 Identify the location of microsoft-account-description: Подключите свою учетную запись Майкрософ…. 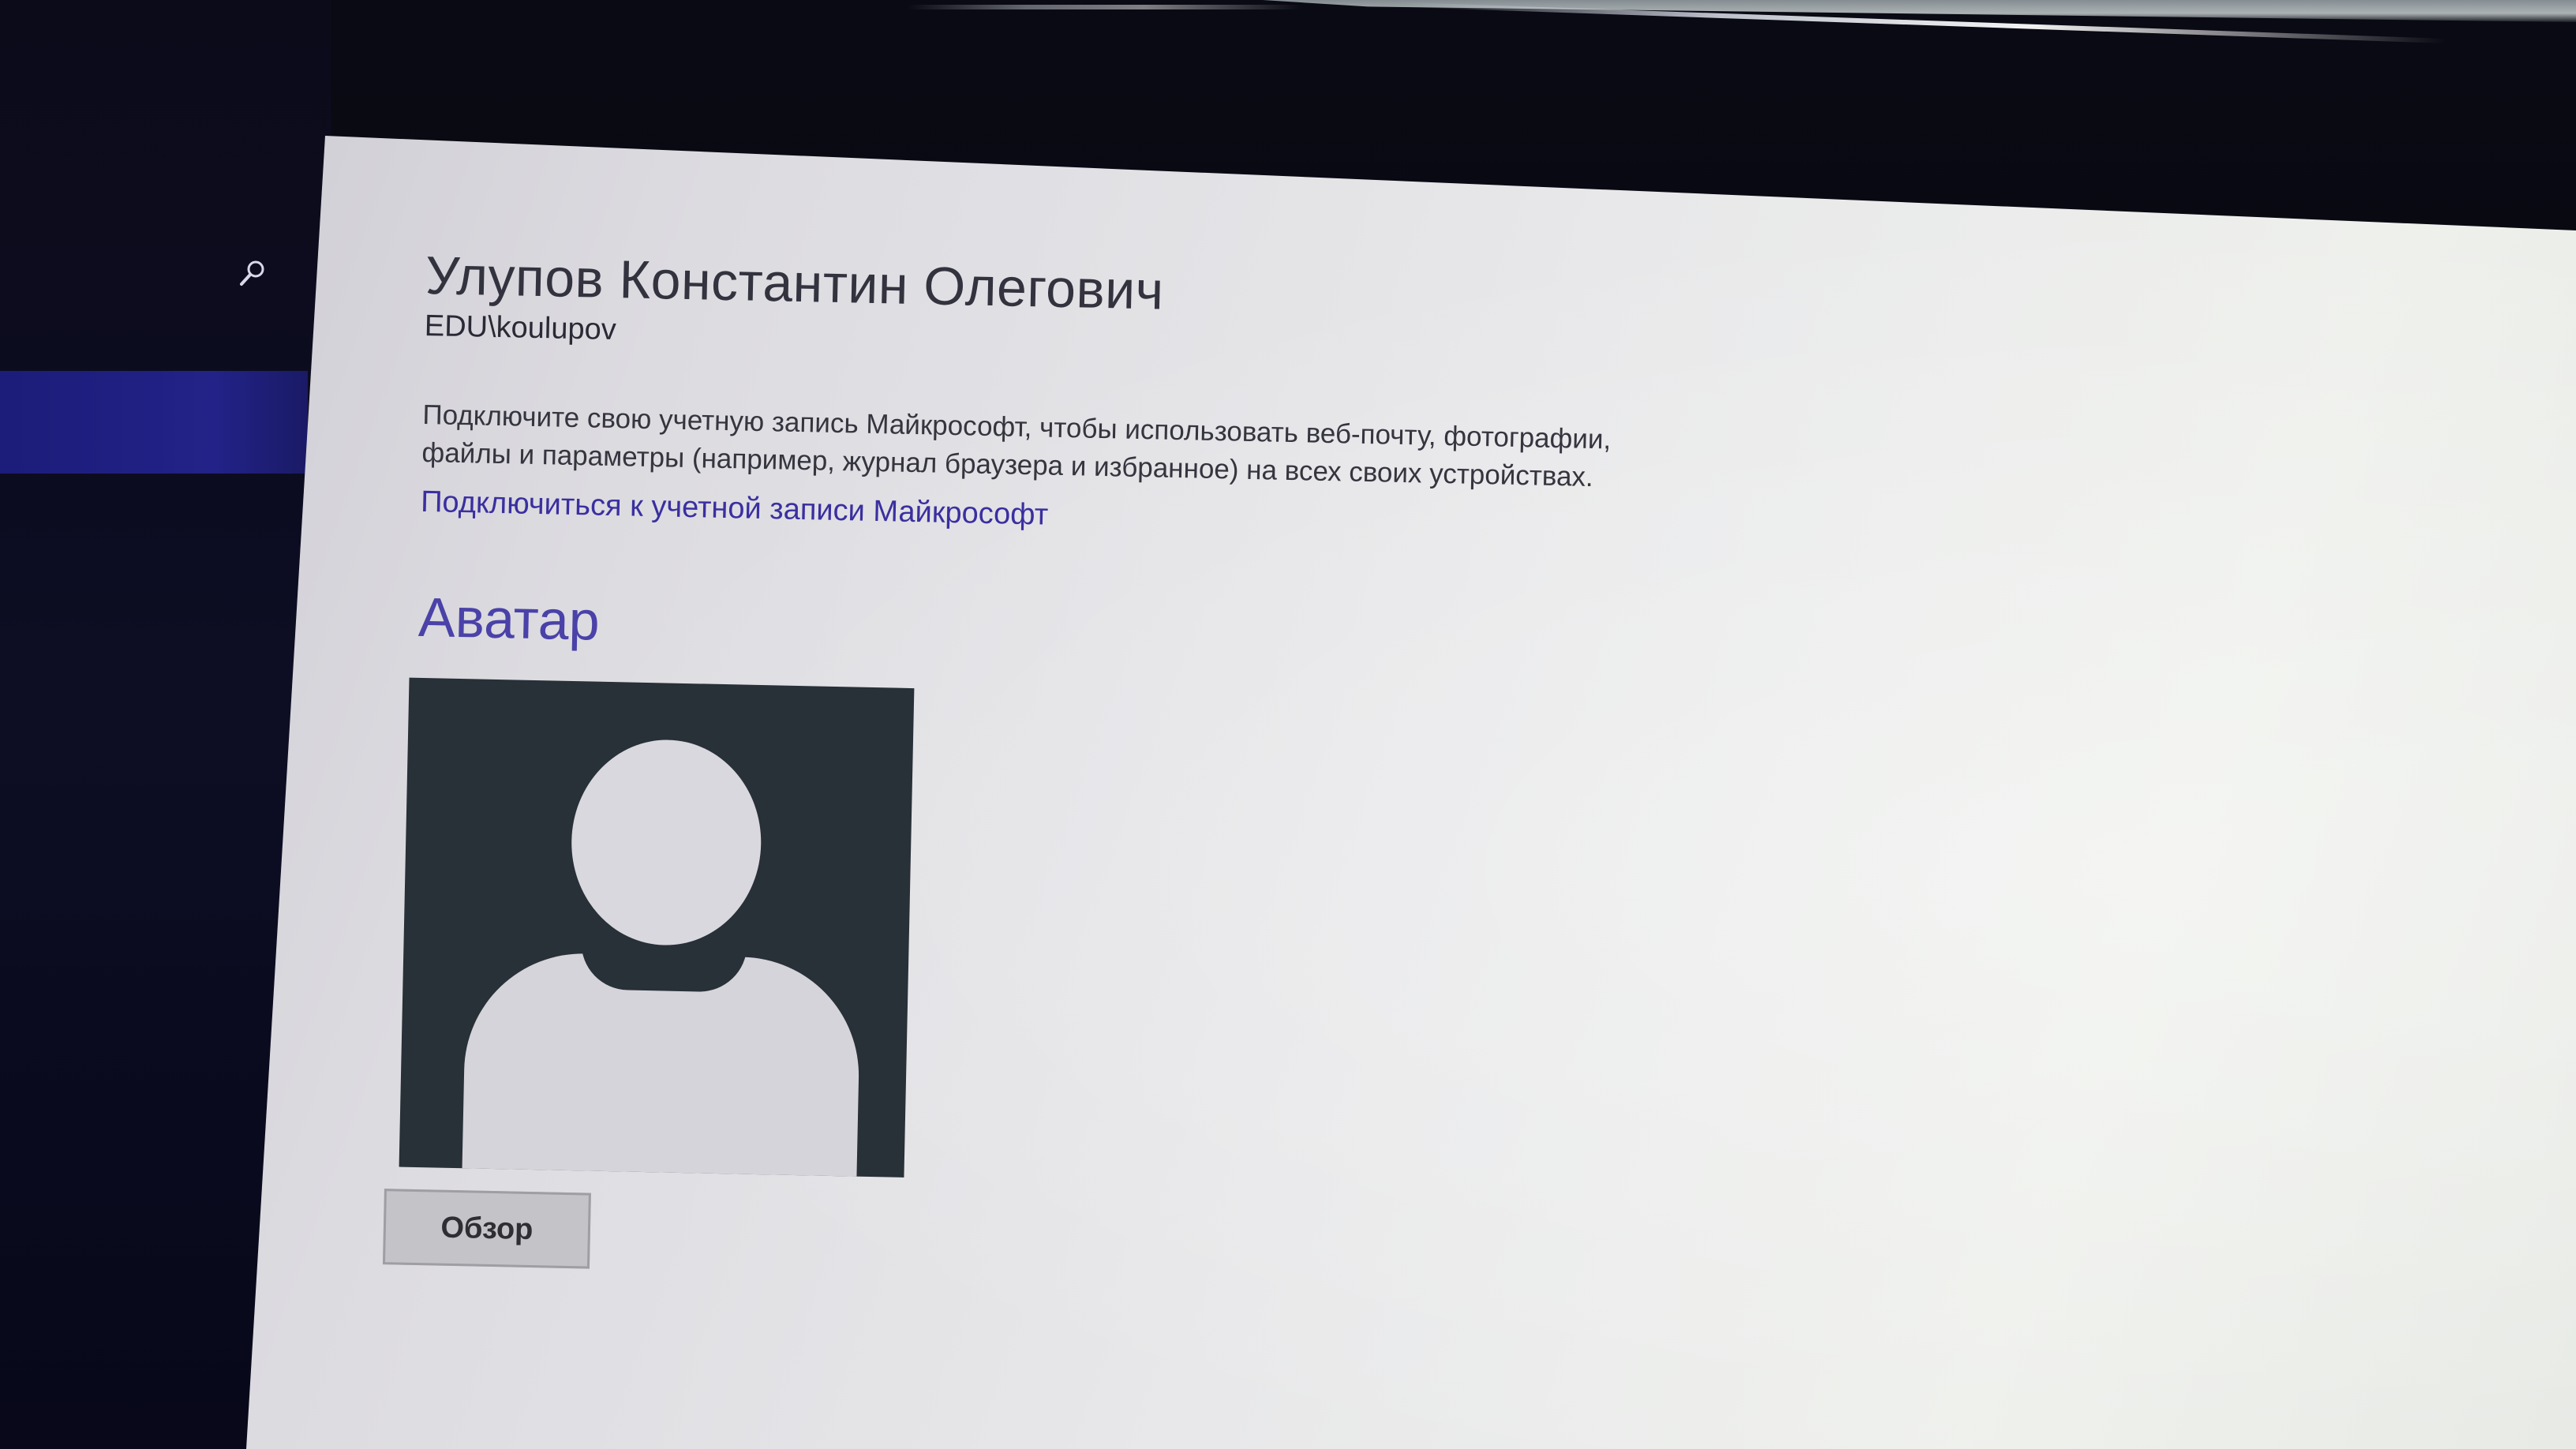
(1016, 446).